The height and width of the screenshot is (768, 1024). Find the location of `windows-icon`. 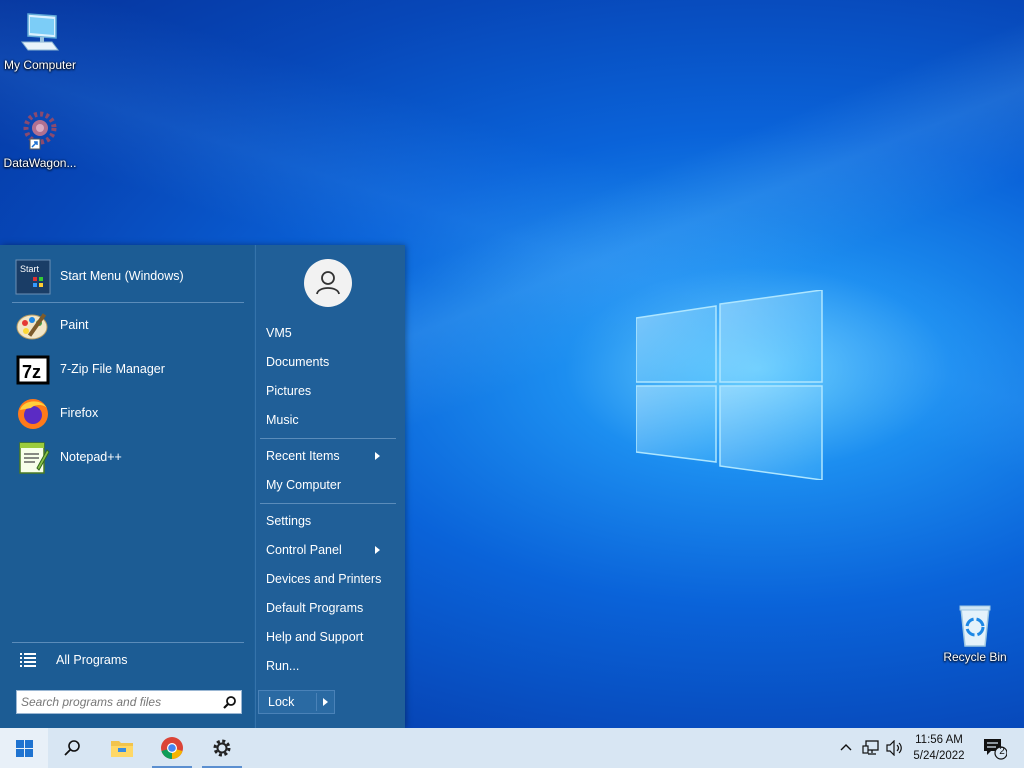

windows-icon is located at coordinates (24, 748).